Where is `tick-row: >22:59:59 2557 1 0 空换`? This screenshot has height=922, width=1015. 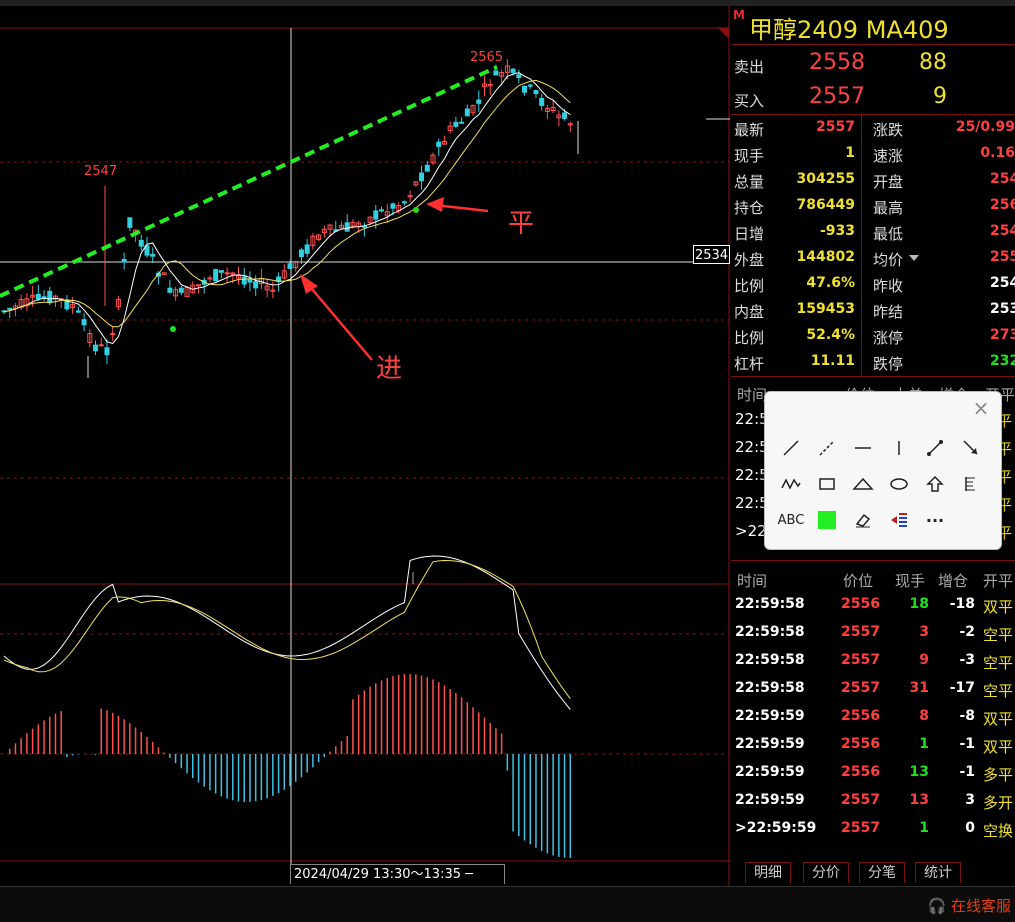
tick-row: >22:59:59 2557 1 0 空换 is located at coordinates (873, 830).